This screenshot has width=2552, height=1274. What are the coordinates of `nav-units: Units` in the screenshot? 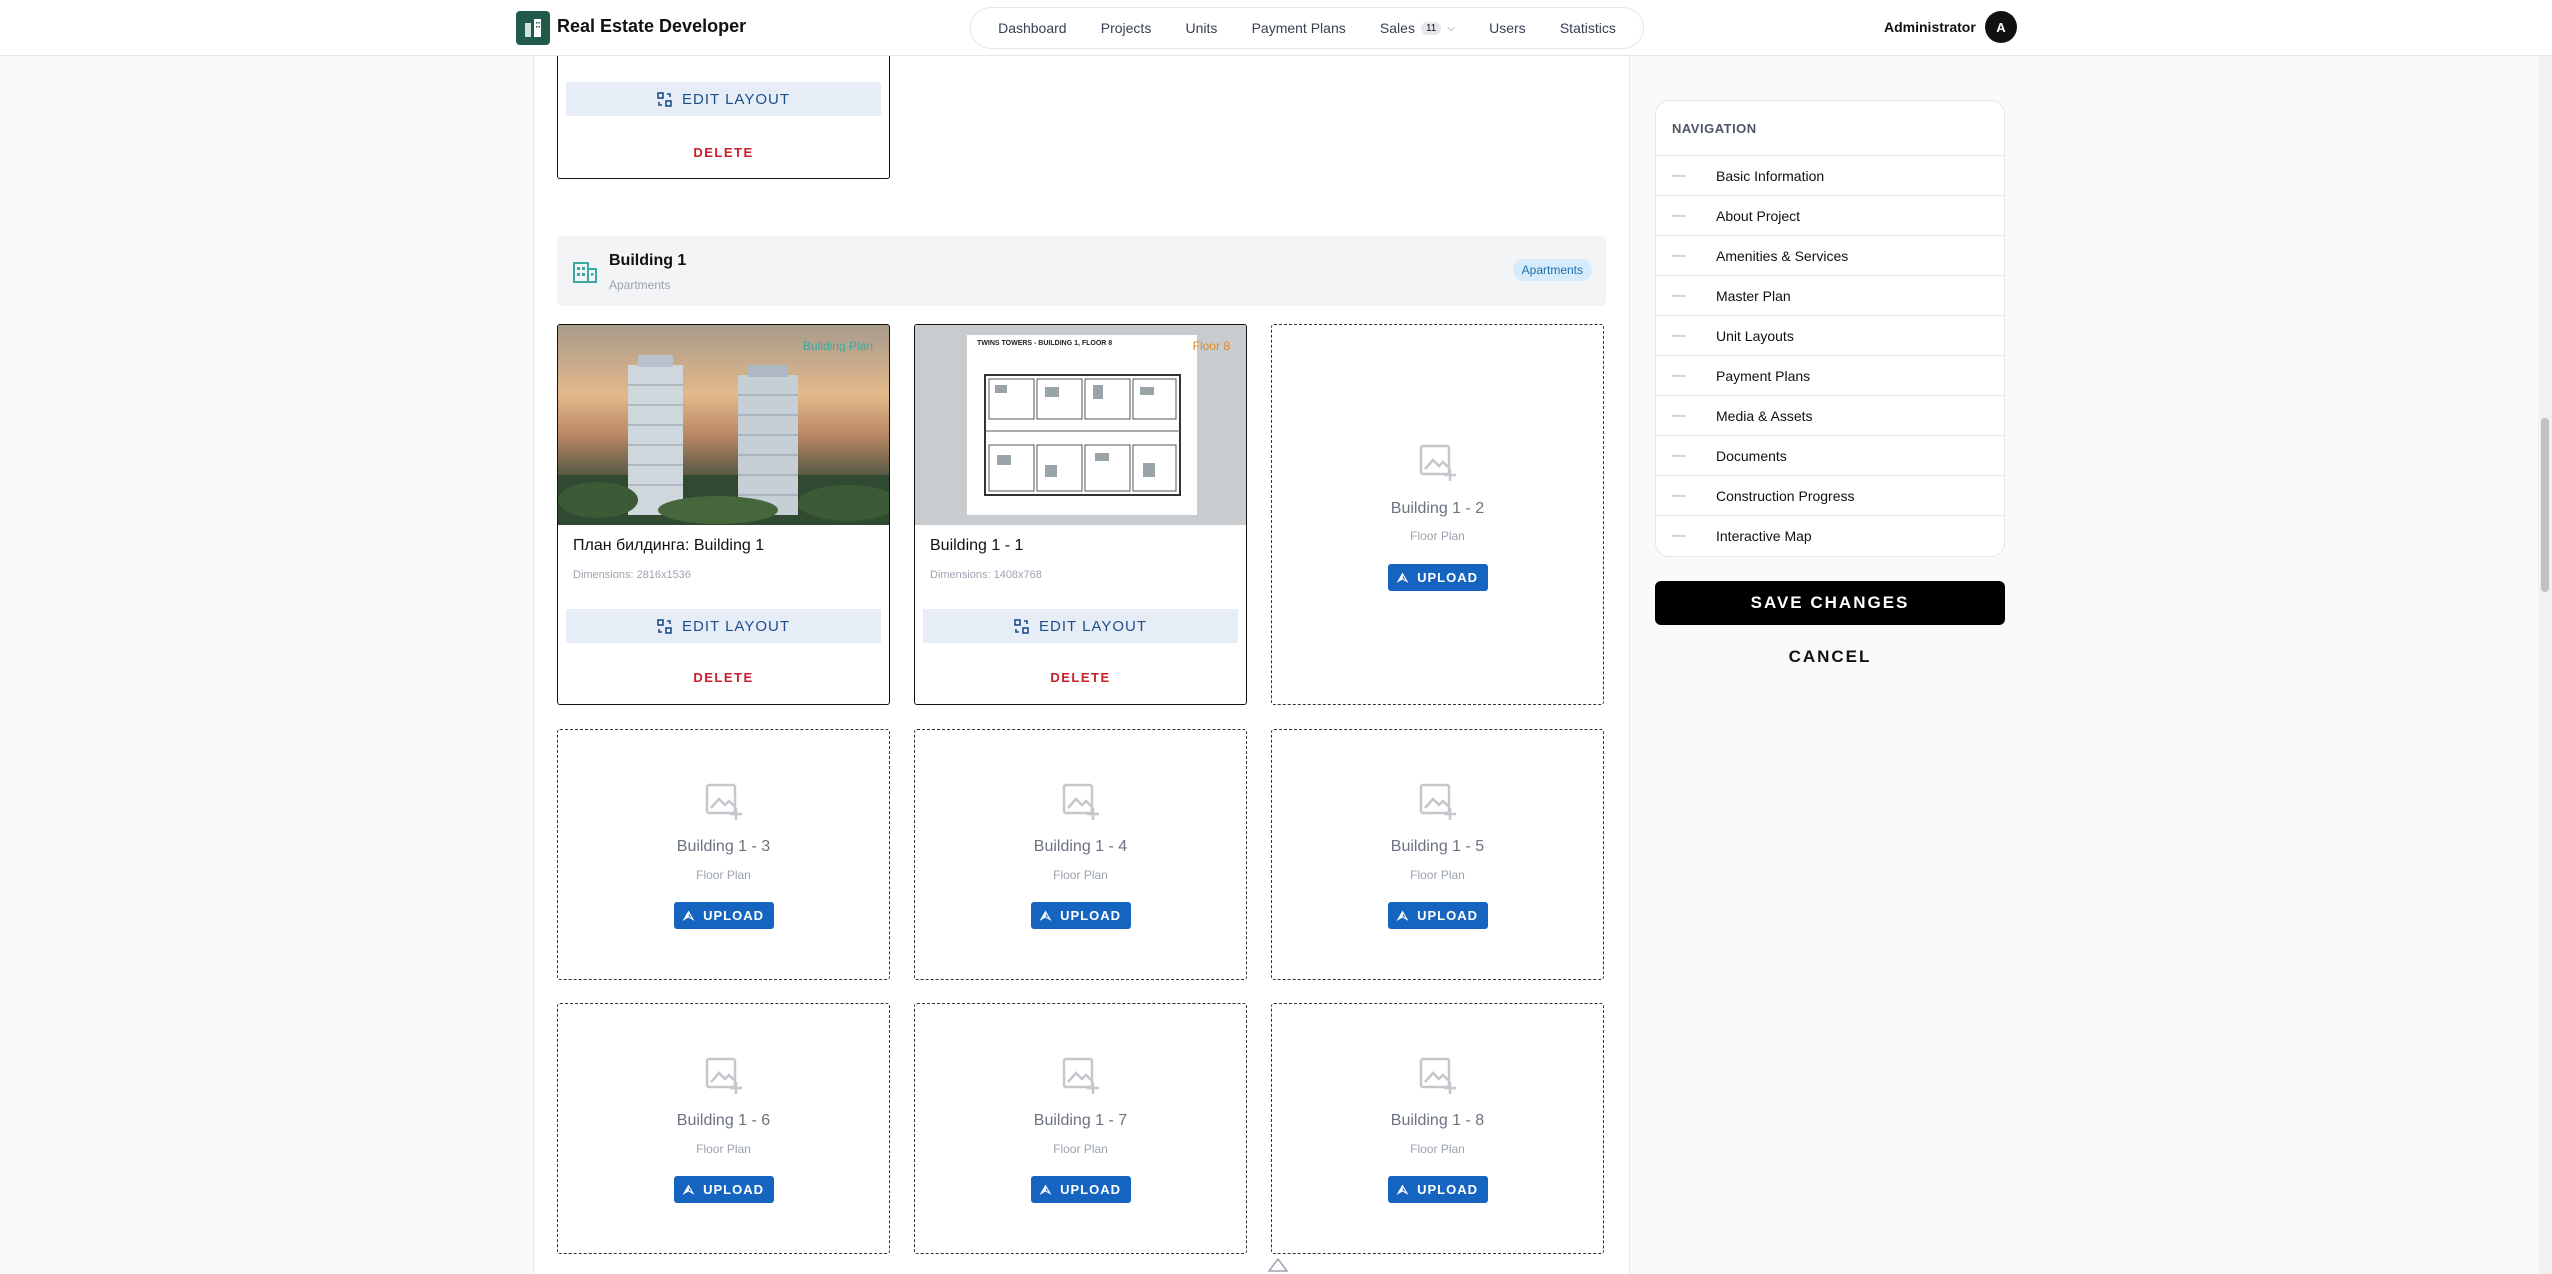 It's located at (1202, 28).